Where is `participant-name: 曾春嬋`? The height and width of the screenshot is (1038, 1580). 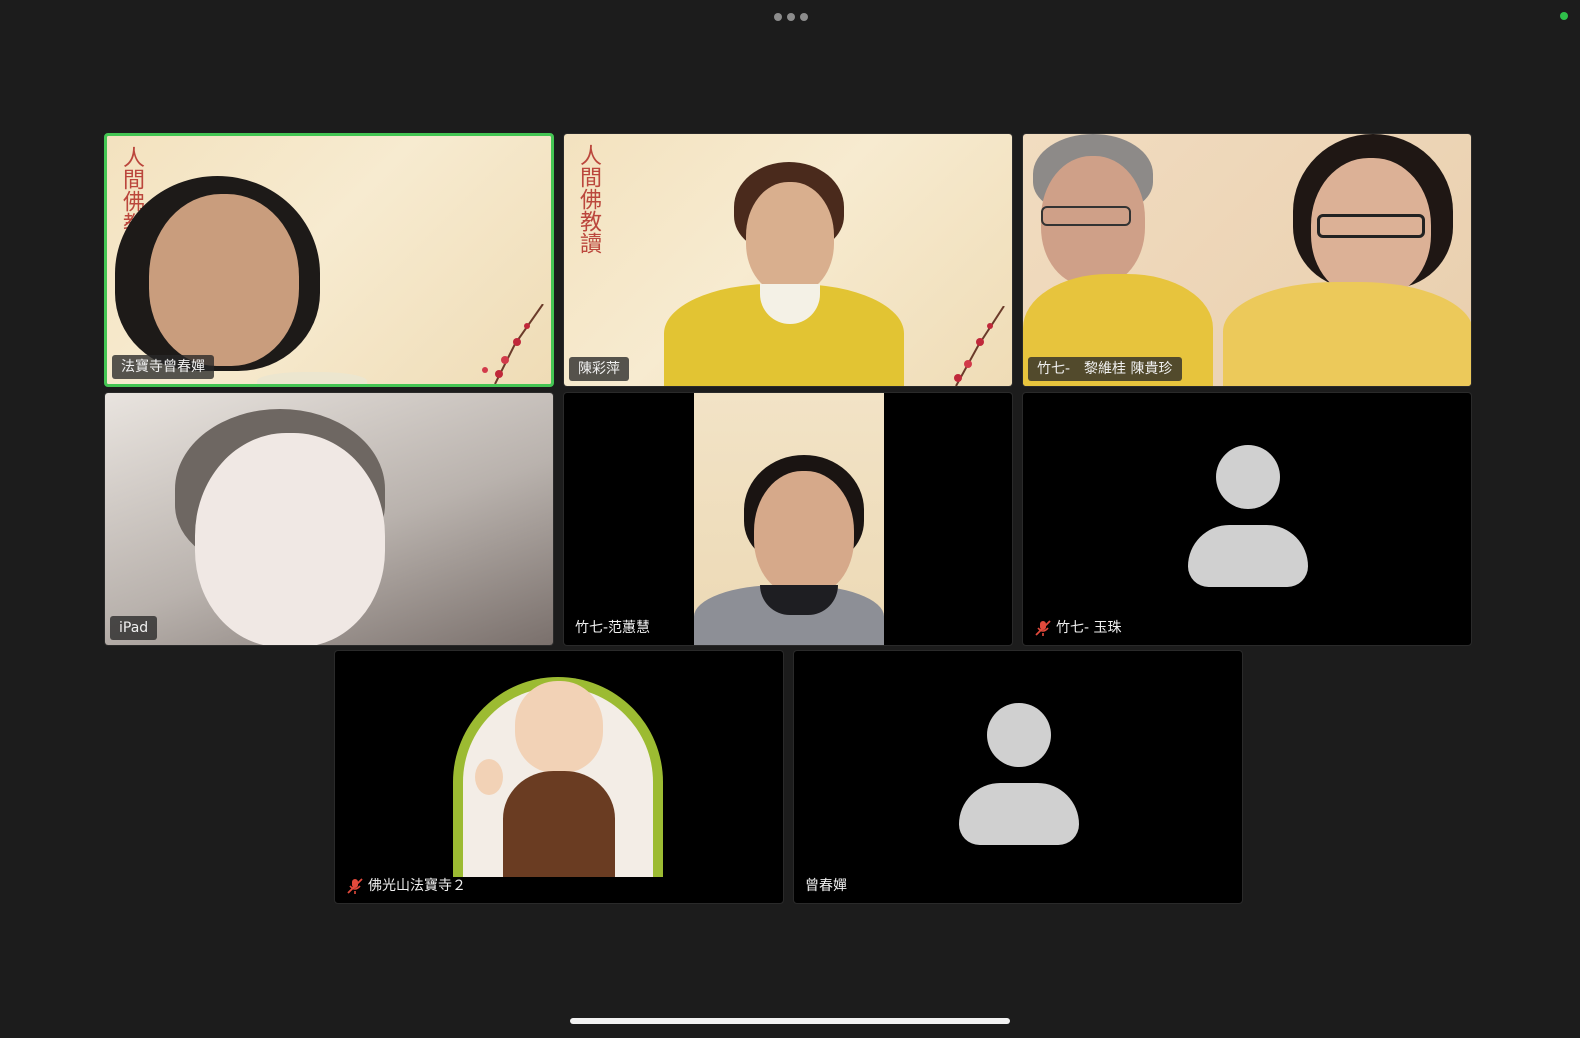
participant-name: 曾春嬋 is located at coordinates (826, 886).